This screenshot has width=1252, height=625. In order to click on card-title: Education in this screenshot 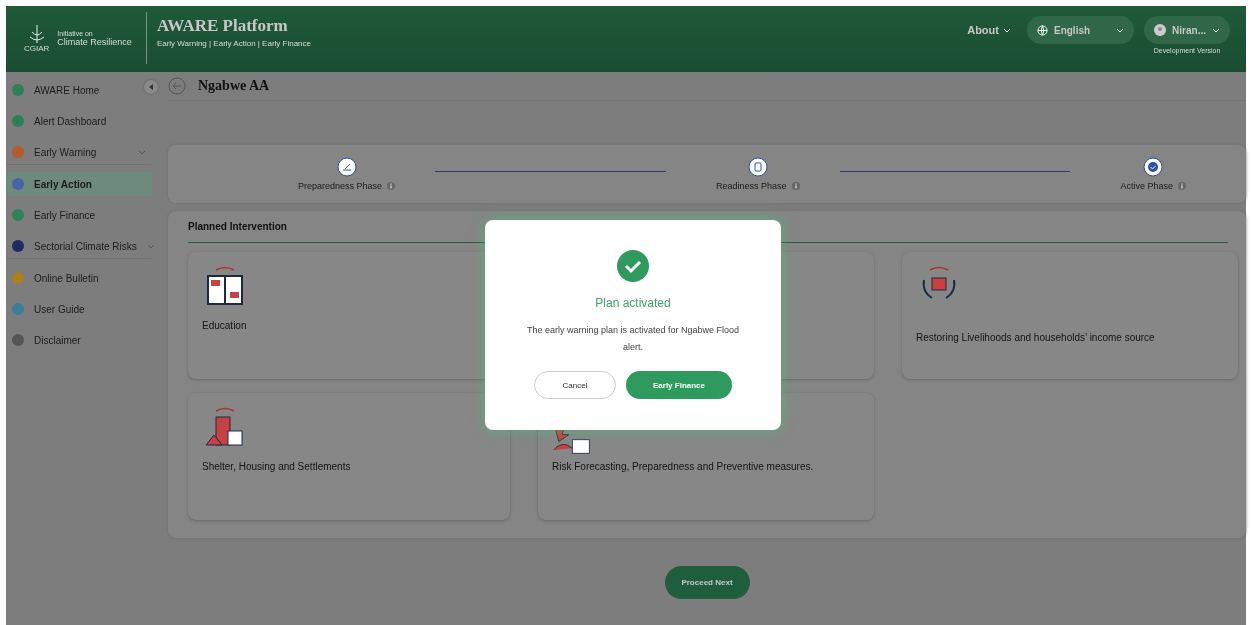, I will do `click(225, 325)`.